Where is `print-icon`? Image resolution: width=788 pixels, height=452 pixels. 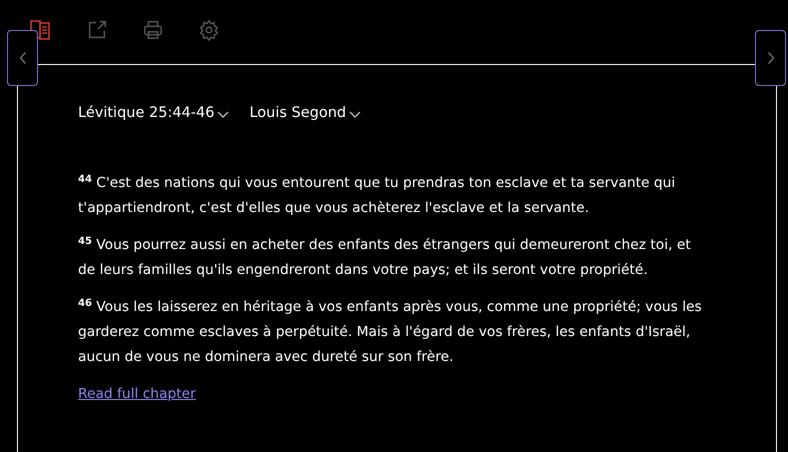
print-icon is located at coordinates (153, 30).